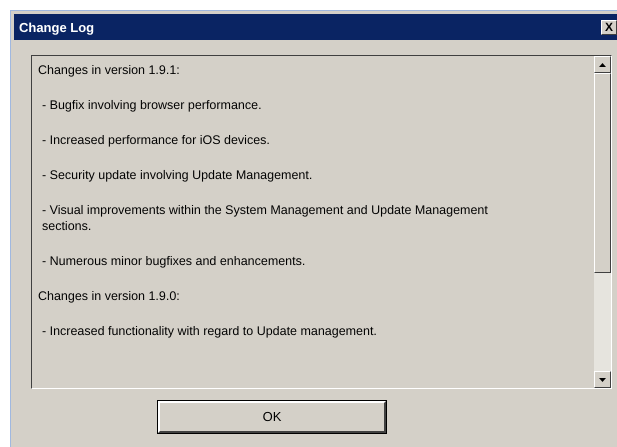 The width and height of the screenshot is (617, 447). I want to click on log-entry: - Security update involving Update Management., so click(177, 175).